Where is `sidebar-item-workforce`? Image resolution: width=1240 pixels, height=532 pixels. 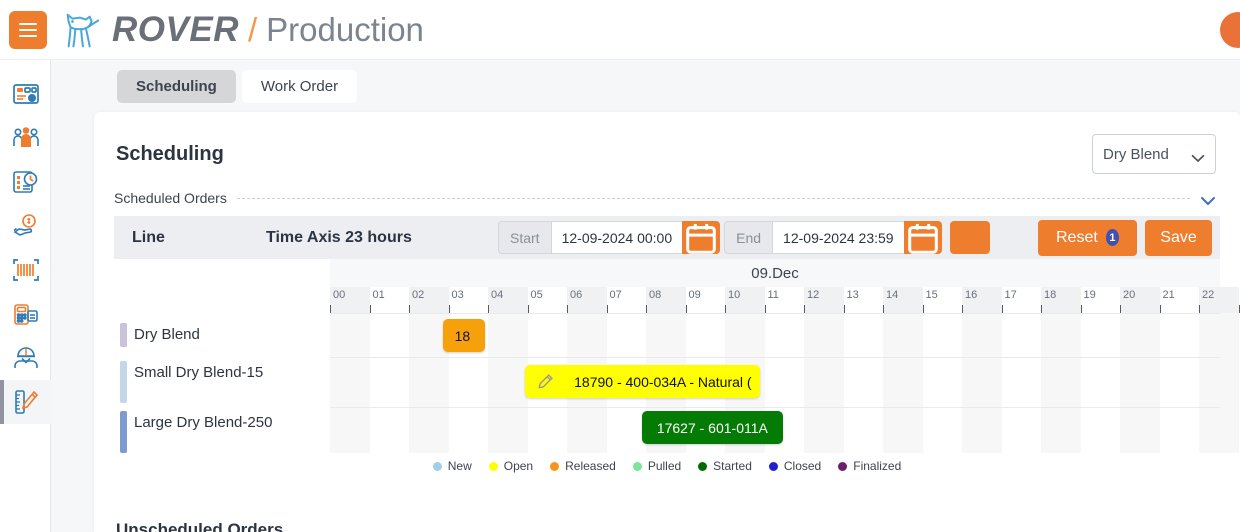
sidebar-item-workforce is located at coordinates (25, 358).